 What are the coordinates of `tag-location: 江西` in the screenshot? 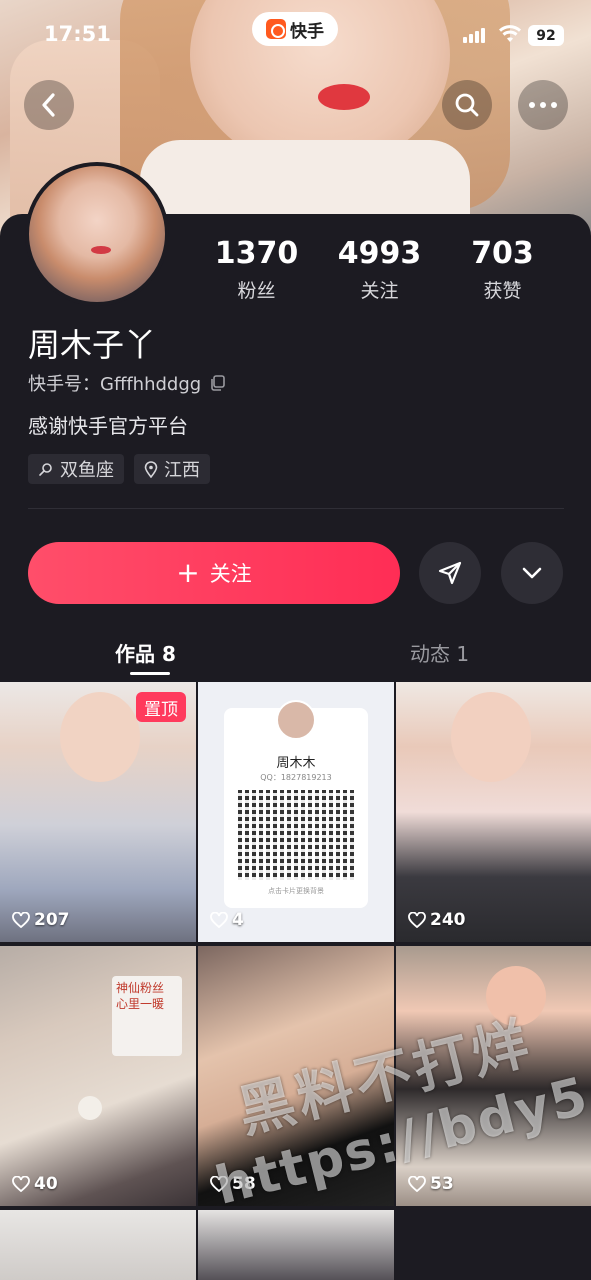 It's located at (172, 469).